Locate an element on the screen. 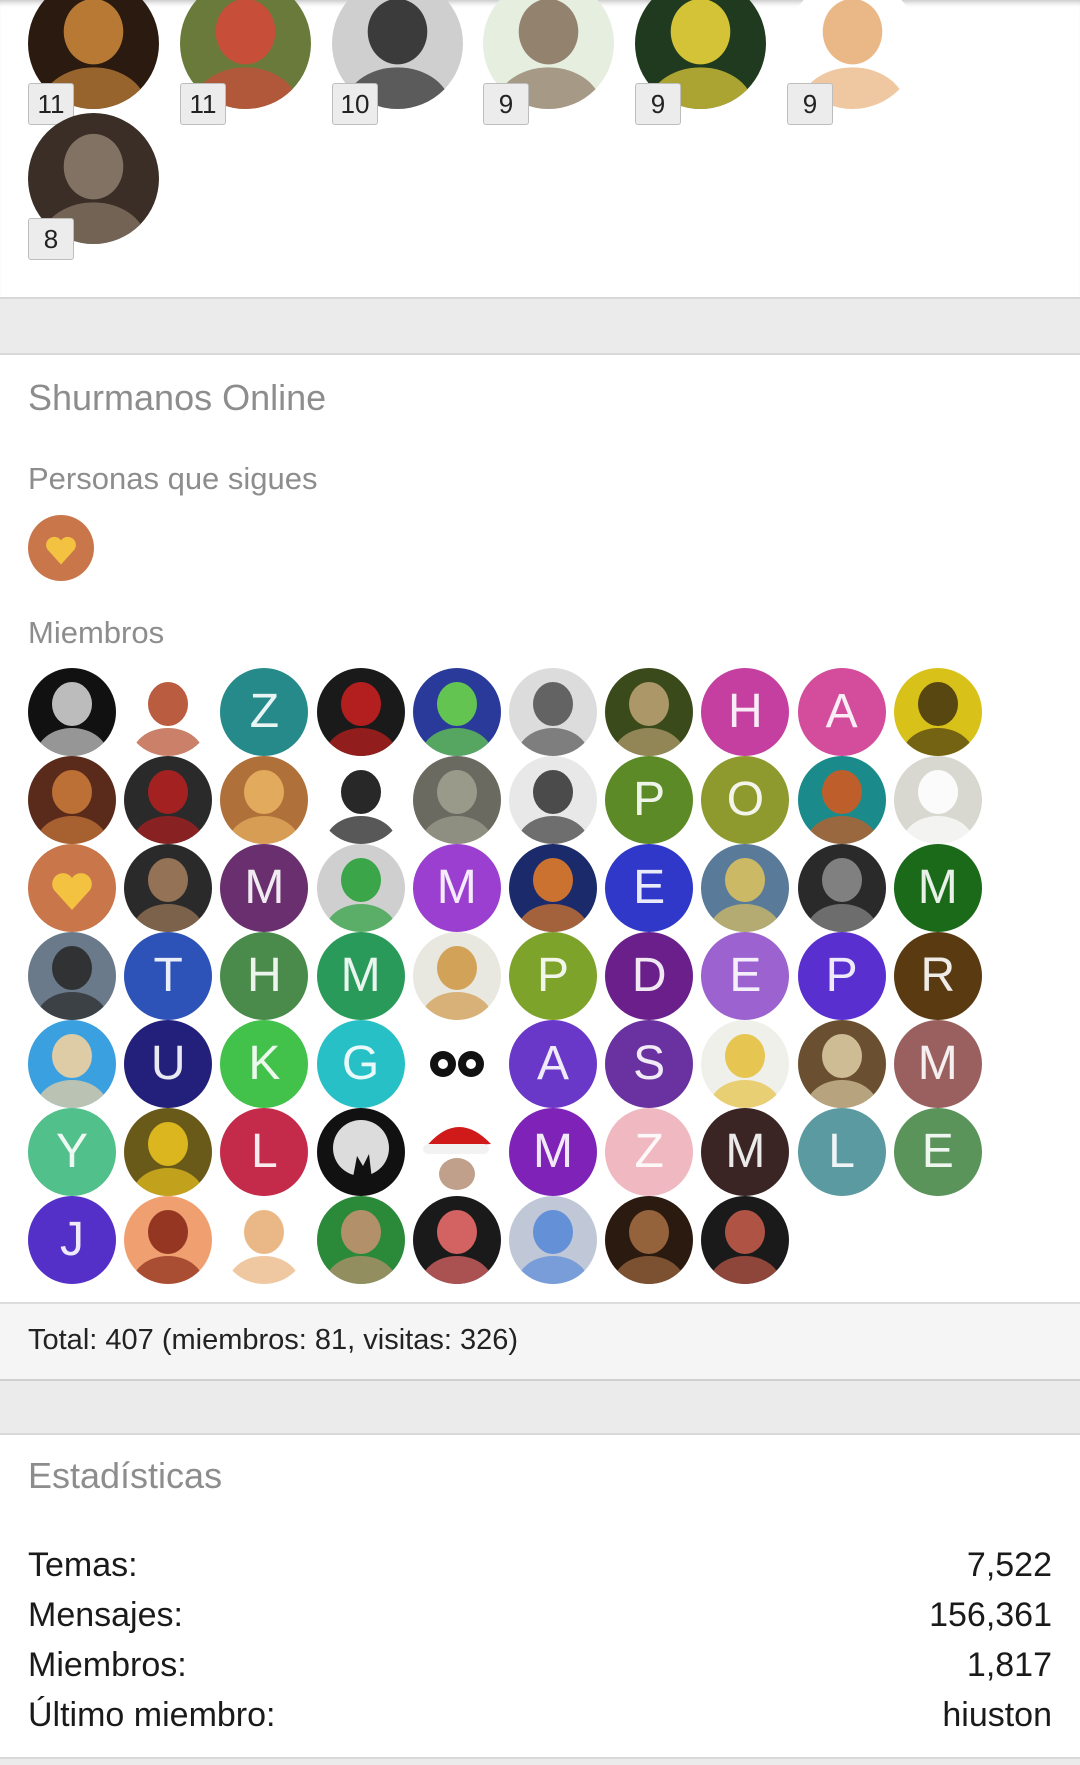 The width and height of the screenshot is (1080, 1765). member-initial: A is located at coordinates (552, 1063).